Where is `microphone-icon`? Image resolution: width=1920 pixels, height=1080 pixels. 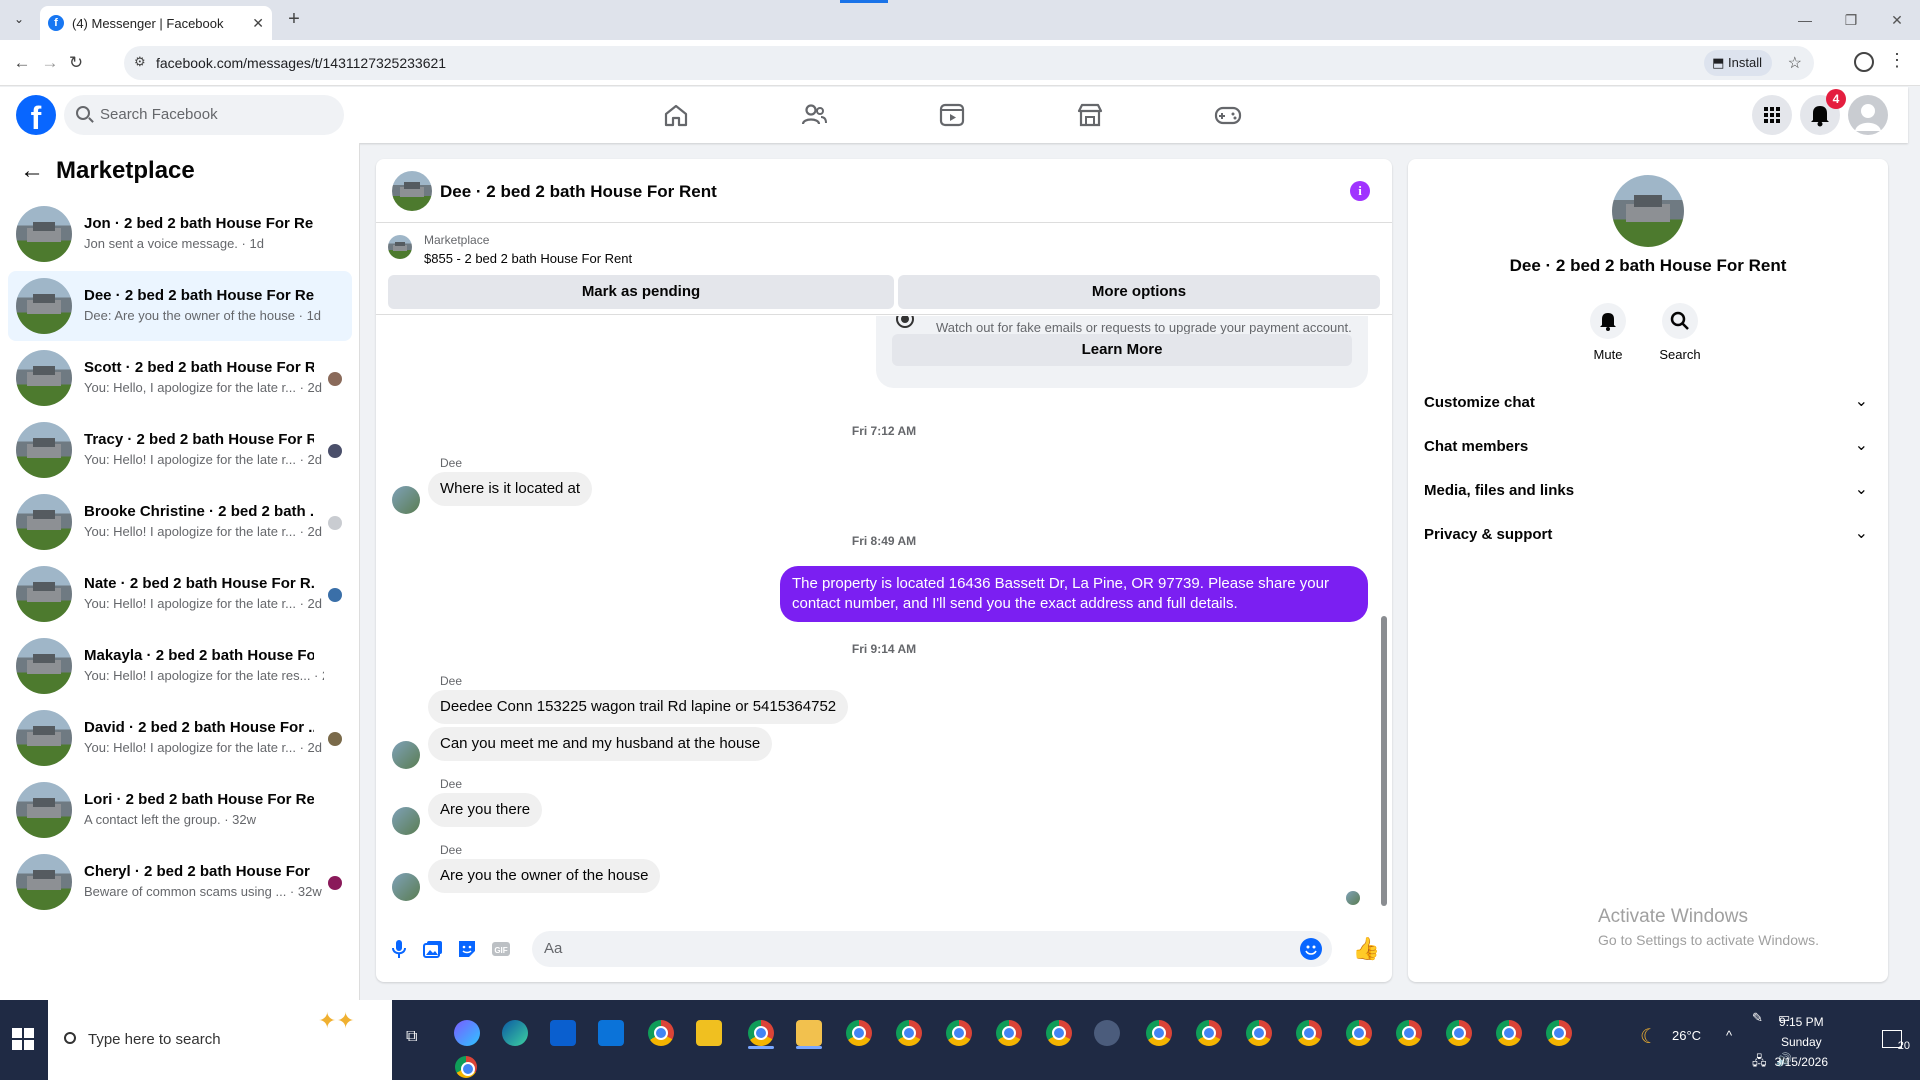
microphone-icon is located at coordinates (399, 949).